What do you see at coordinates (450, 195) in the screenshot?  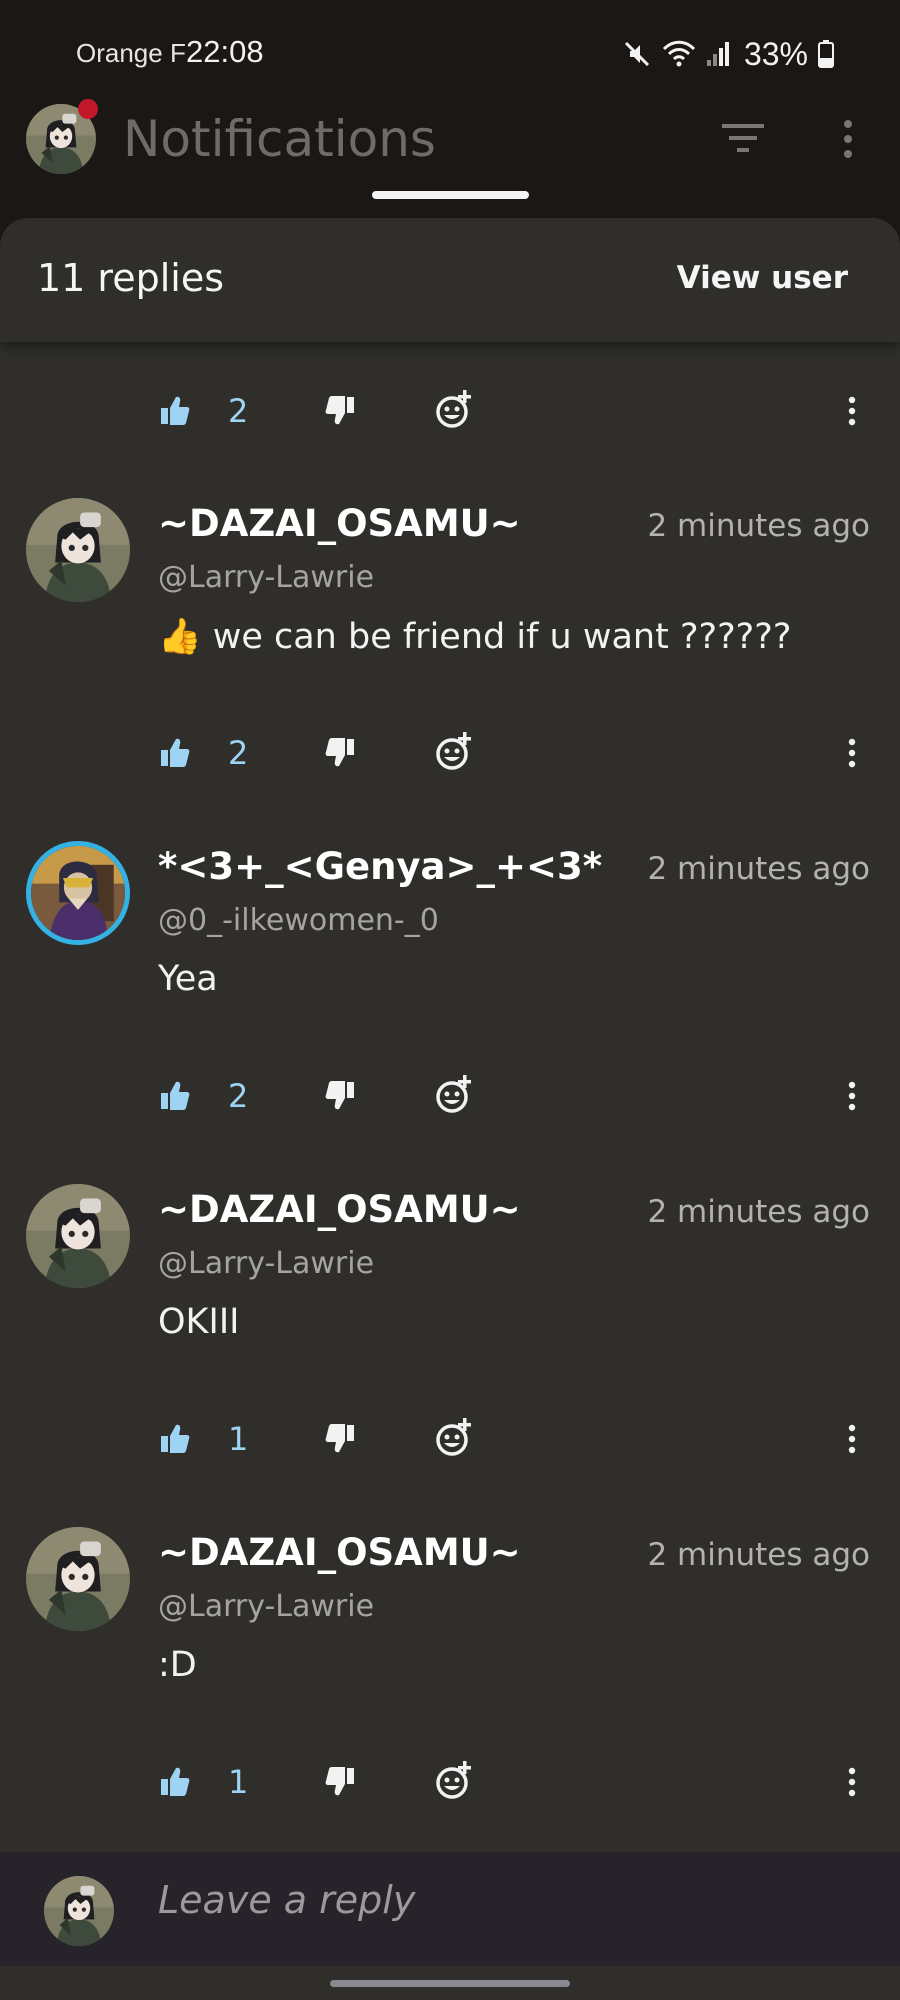 I see `sheet-drag-handle` at bounding box center [450, 195].